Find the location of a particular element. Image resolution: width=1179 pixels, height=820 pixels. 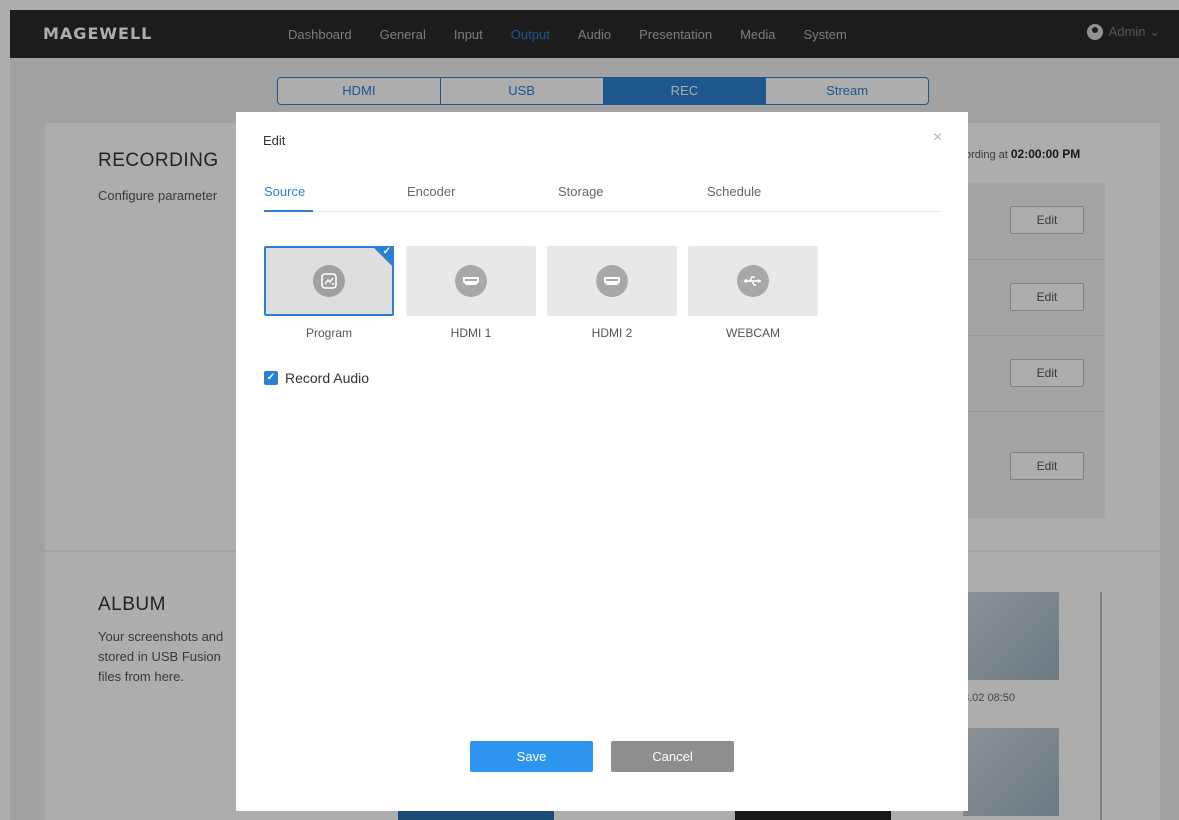

dialog-title: Edit is located at coordinates (274, 140).